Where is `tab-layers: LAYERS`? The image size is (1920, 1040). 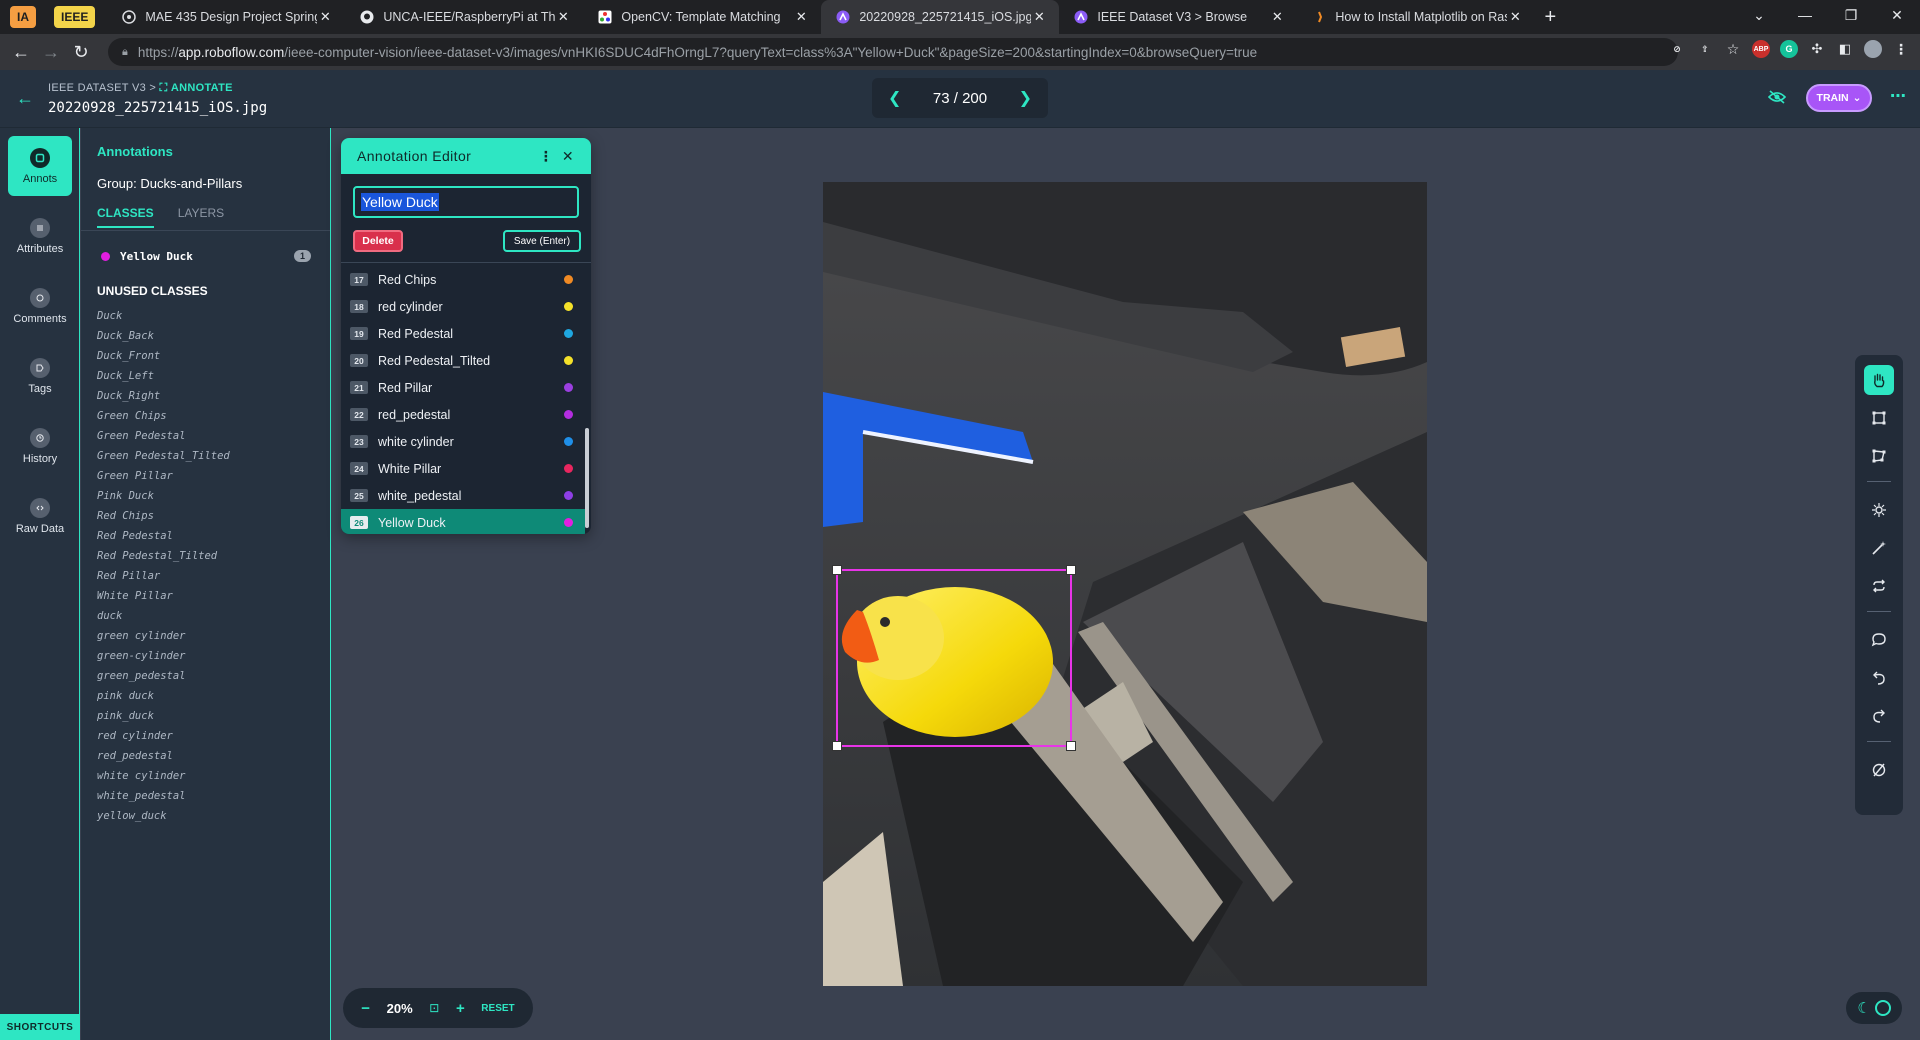 tab-layers: LAYERS is located at coordinates (201, 217).